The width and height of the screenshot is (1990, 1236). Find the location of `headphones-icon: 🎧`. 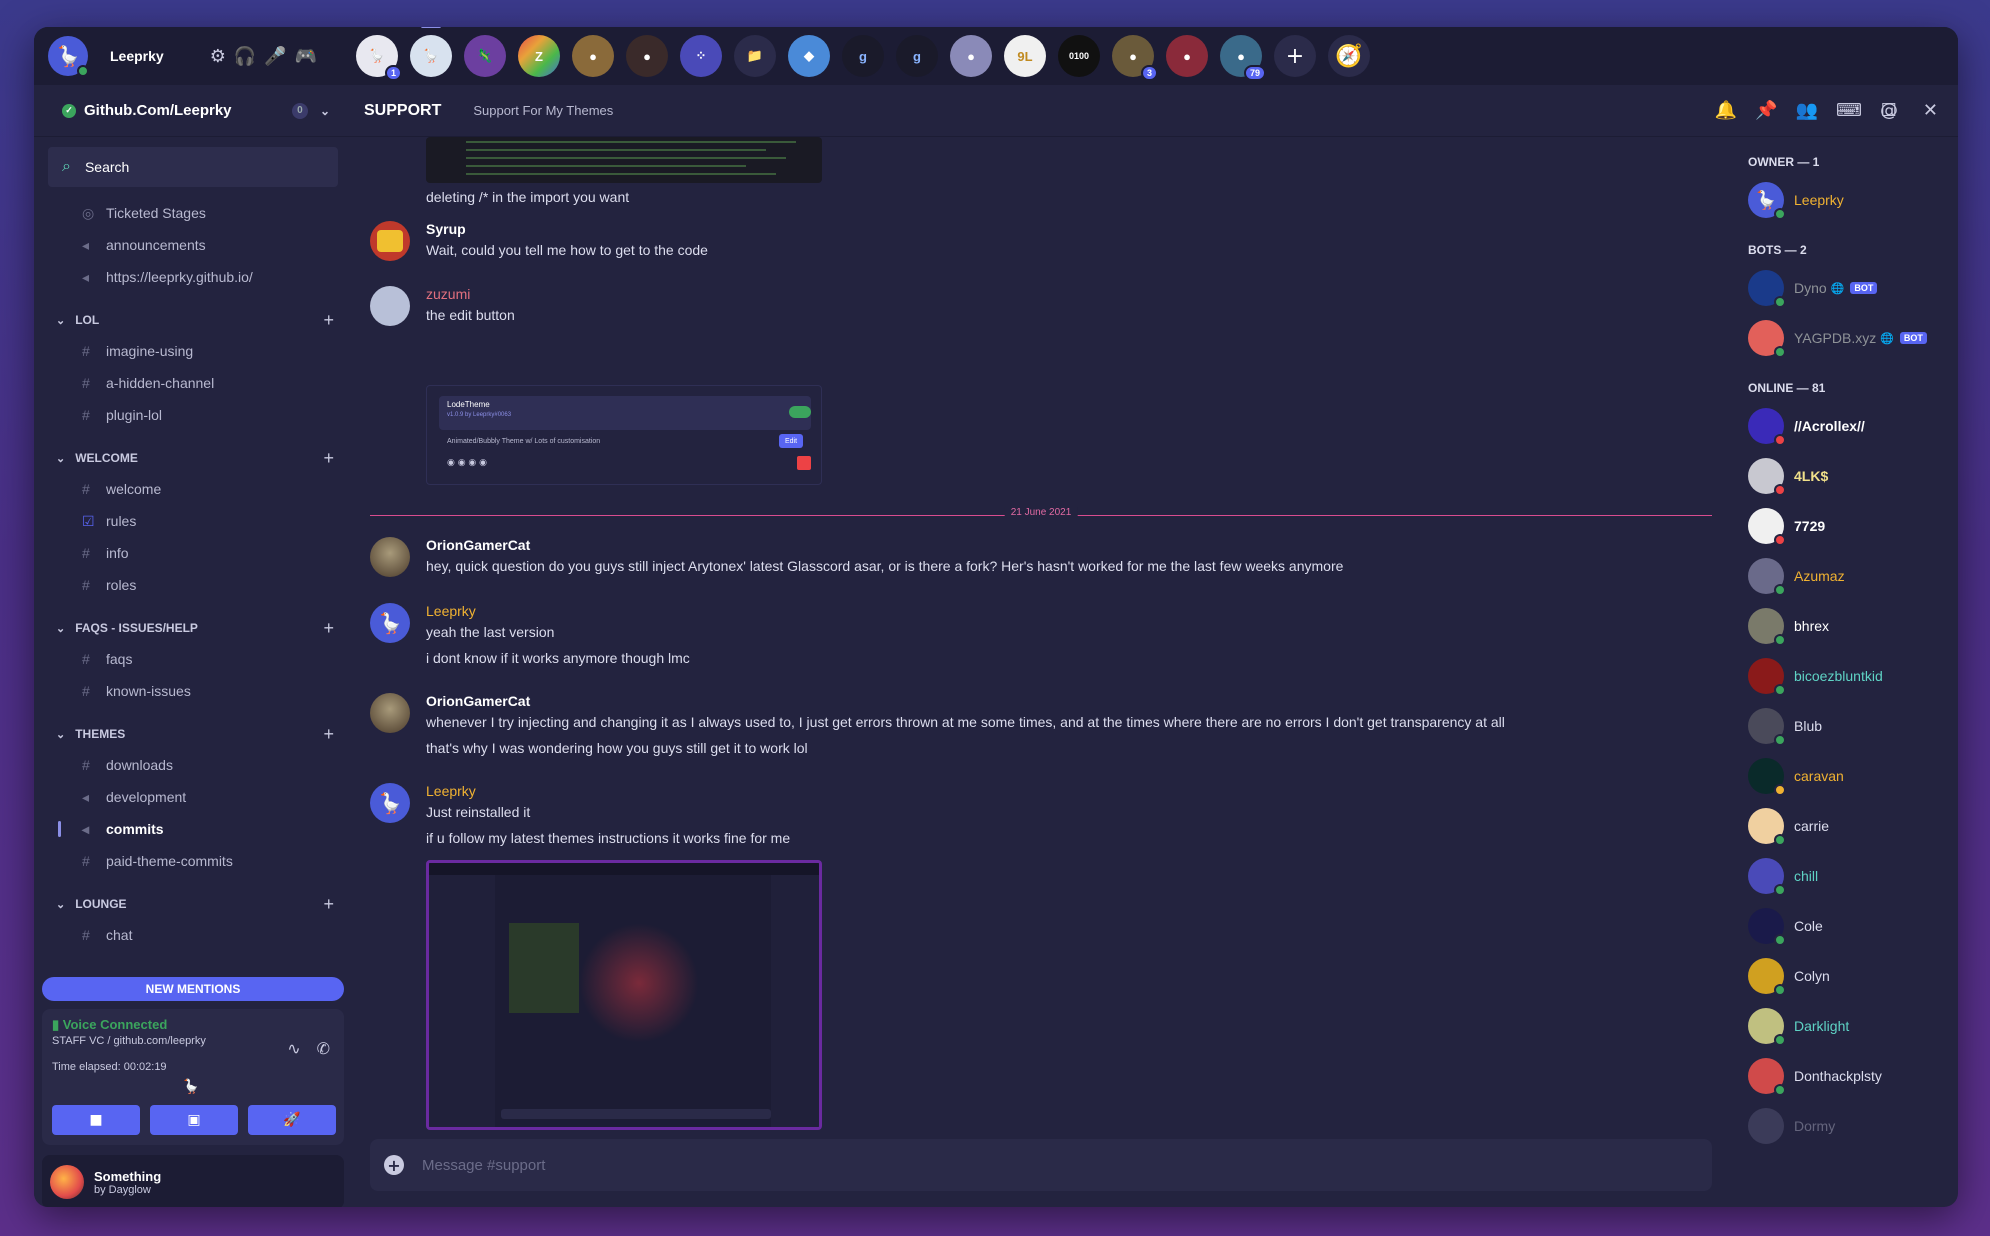

headphones-icon: 🎧 is located at coordinates (245, 56).